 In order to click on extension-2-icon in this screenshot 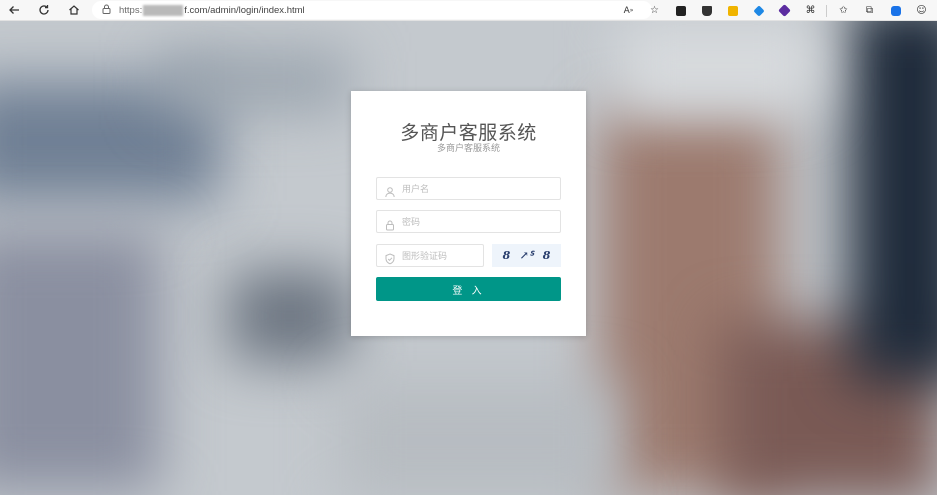, I will do `click(706, 10)`.